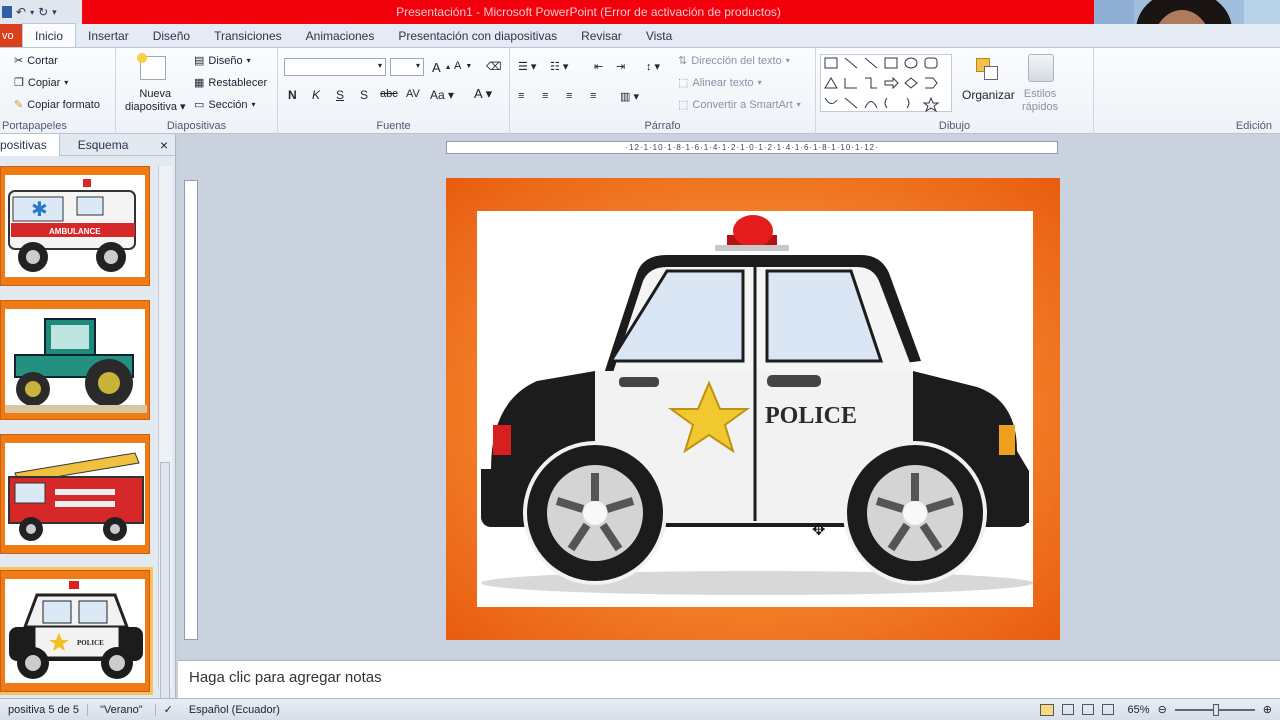  What do you see at coordinates (483, 94) in the screenshot?
I see `font-color-button: A ▾` at bounding box center [483, 94].